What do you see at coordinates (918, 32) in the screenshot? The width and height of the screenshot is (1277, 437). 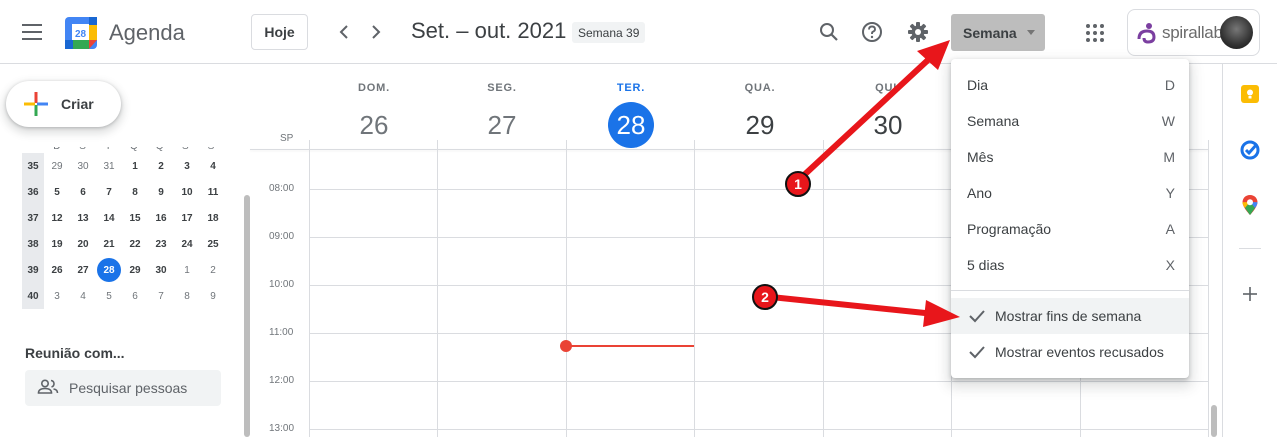 I see `gear-icon` at bounding box center [918, 32].